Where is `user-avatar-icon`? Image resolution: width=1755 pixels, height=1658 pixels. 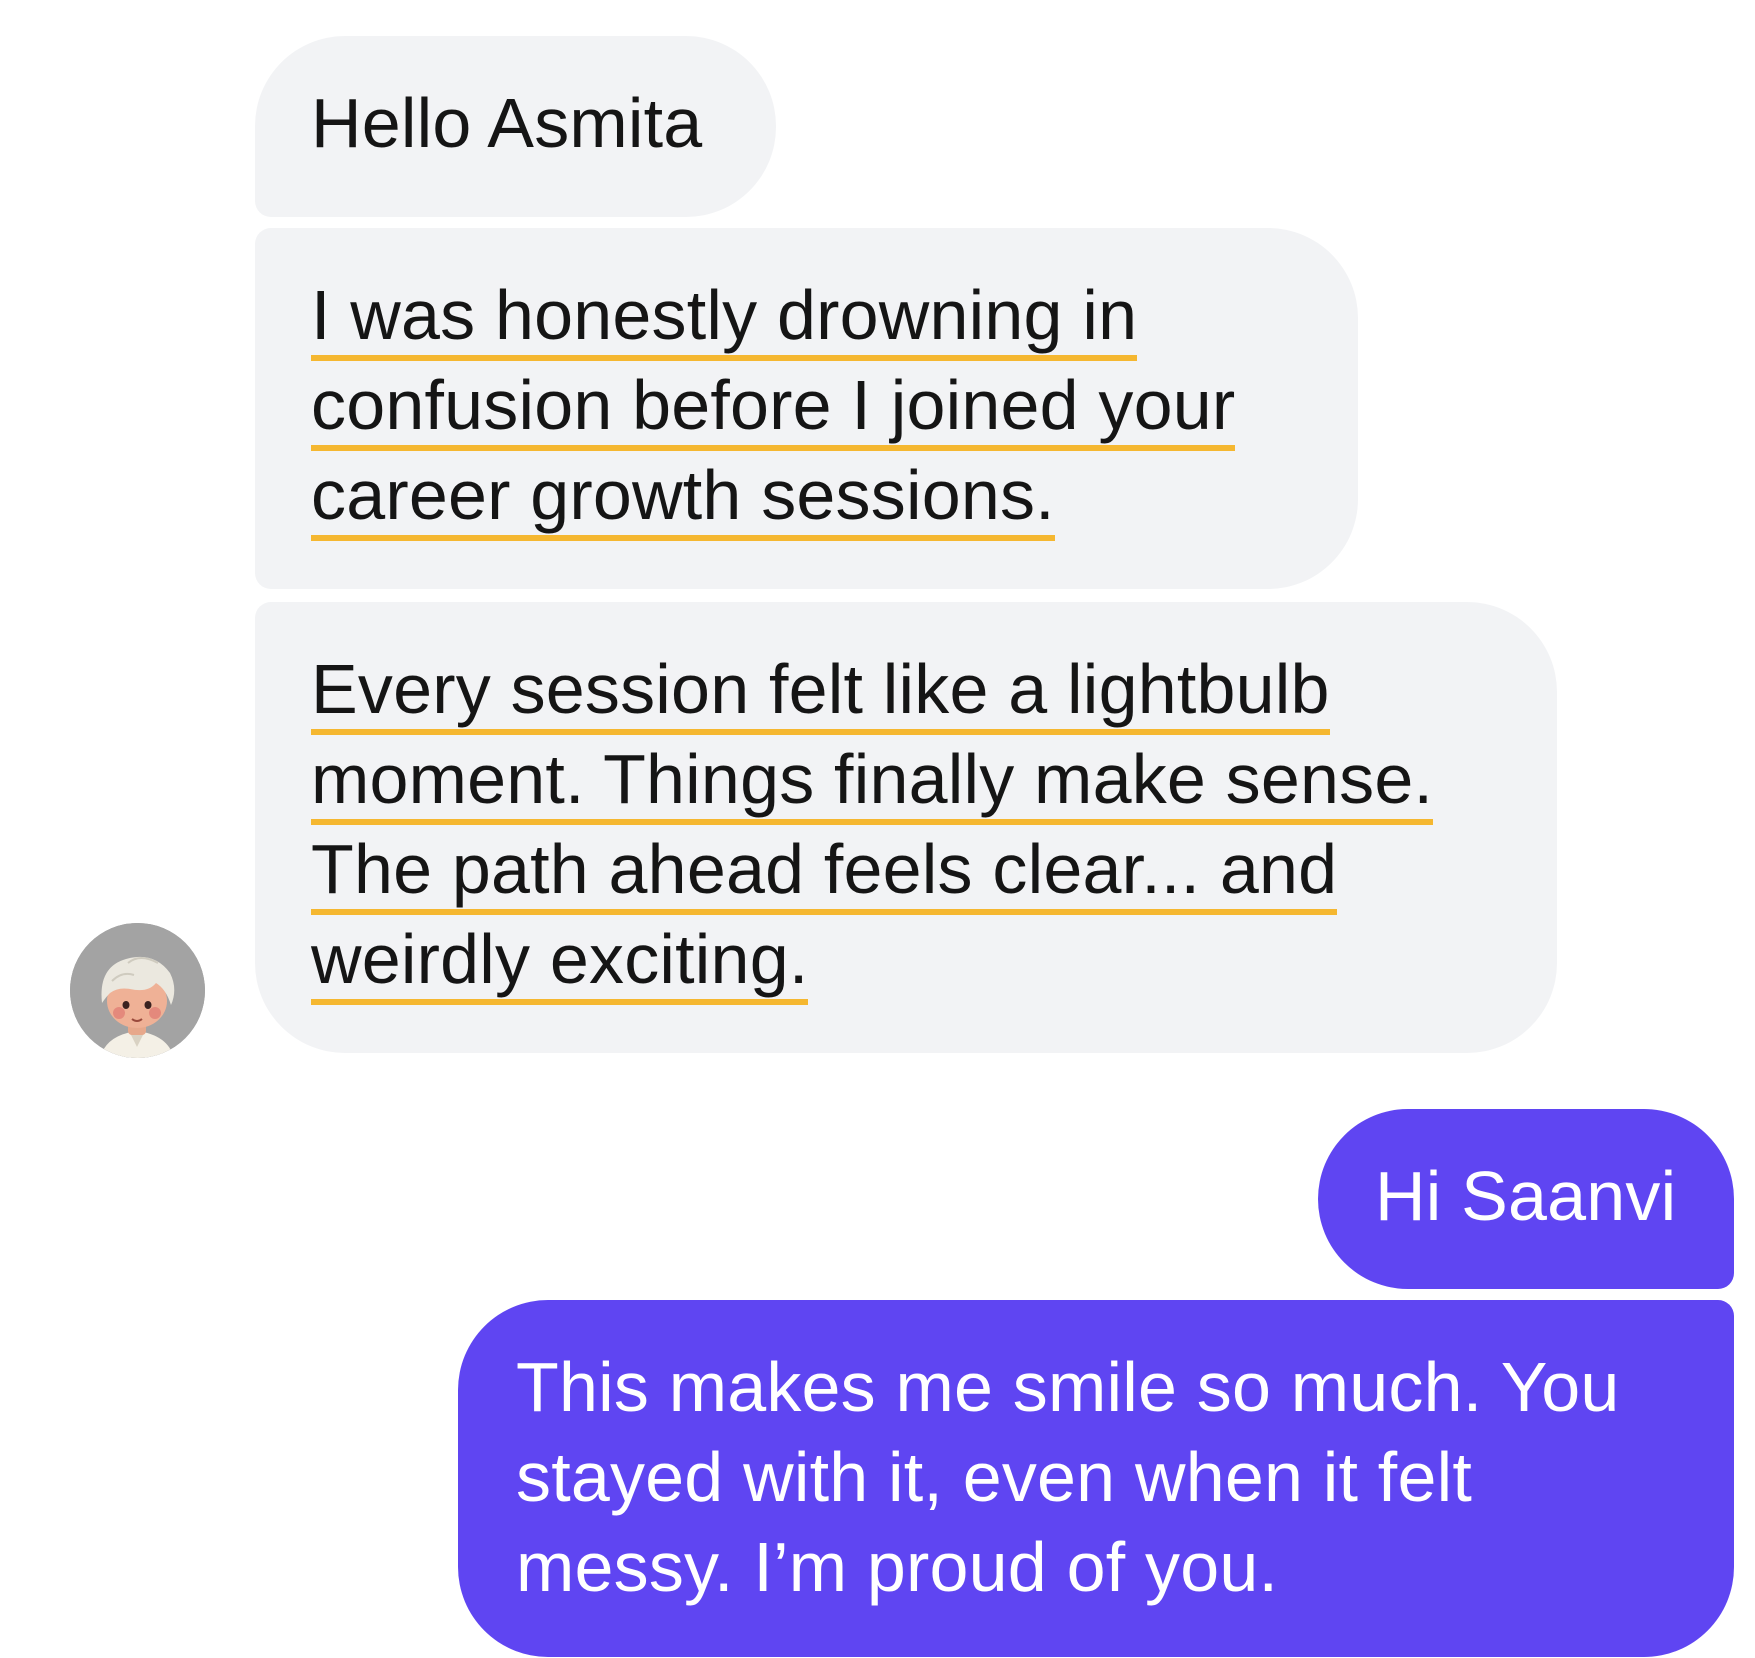
user-avatar-icon is located at coordinates (137, 990).